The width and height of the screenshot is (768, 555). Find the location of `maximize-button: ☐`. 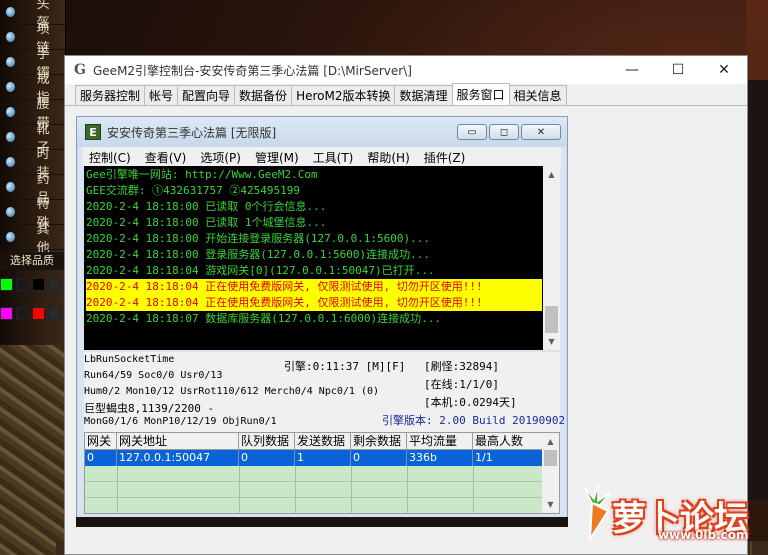

maximize-button: ☐ is located at coordinates (678, 70).